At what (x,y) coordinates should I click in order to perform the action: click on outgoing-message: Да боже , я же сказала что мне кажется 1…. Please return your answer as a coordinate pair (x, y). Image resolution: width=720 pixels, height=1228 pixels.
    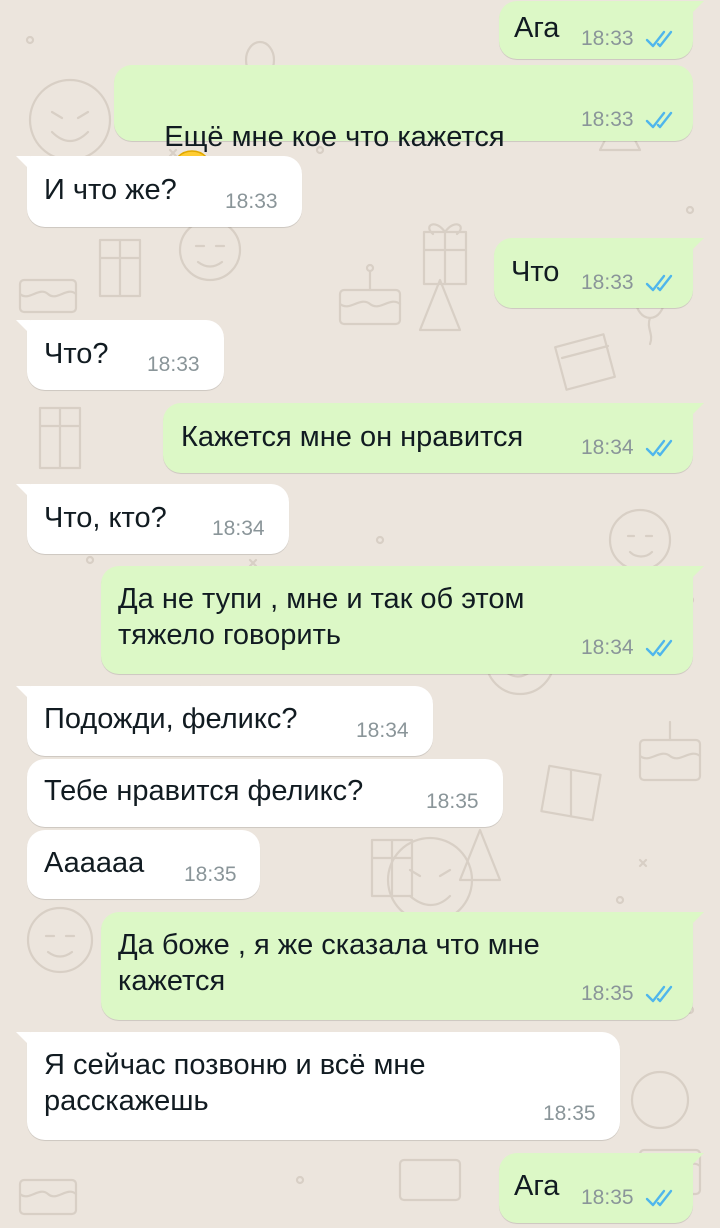
    Looking at the image, I should click on (402, 966).